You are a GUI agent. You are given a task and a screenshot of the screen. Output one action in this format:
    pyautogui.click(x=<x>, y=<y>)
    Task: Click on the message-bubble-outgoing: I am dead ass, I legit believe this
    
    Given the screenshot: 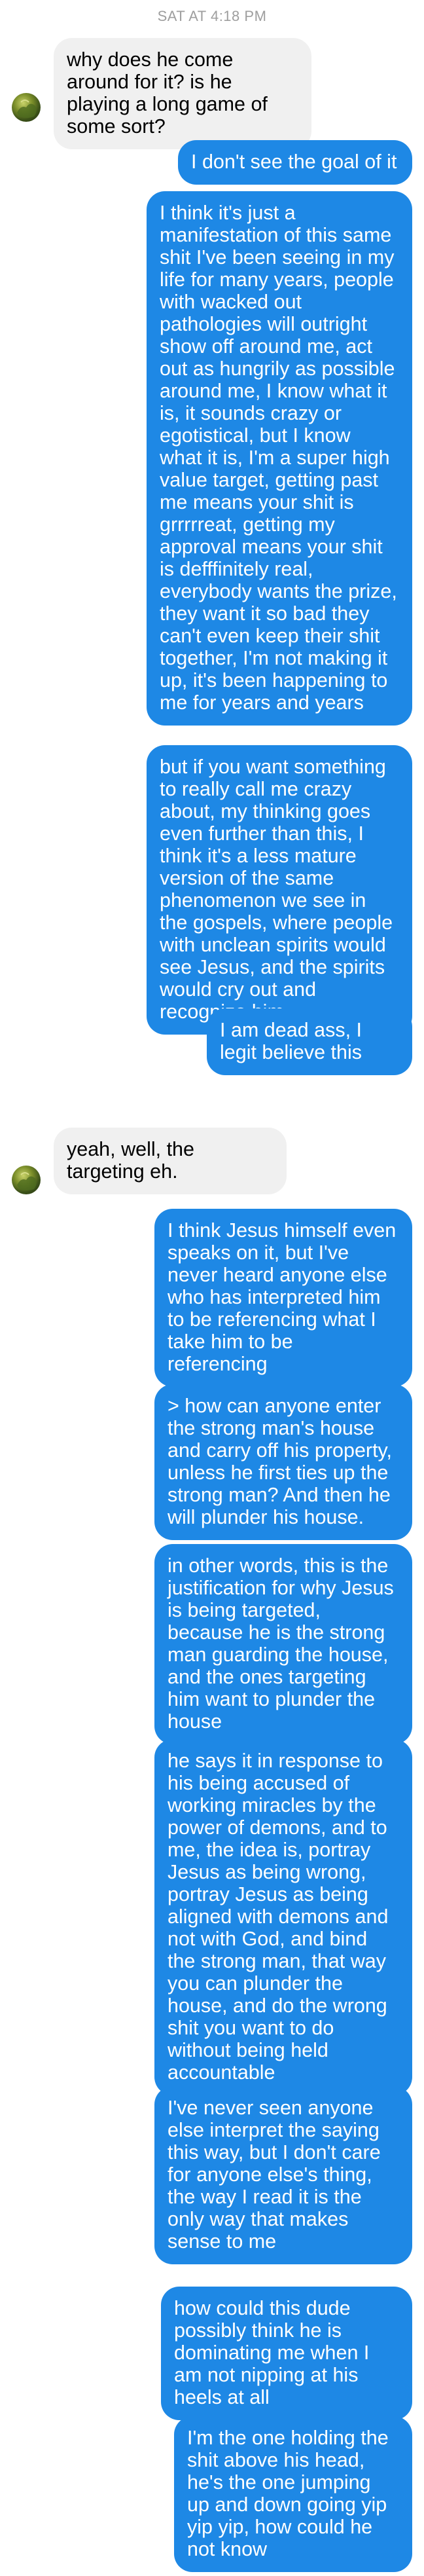 What is the action you would take?
    pyautogui.click(x=310, y=1041)
    